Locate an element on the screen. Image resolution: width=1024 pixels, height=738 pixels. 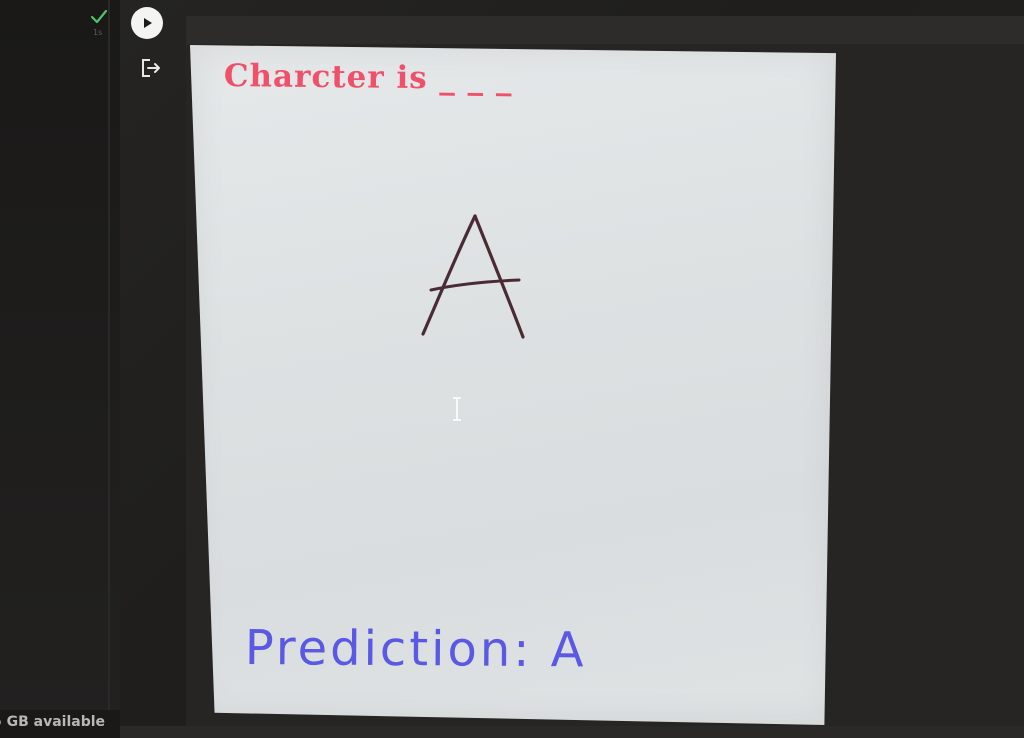
output-exit-icon is located at coordinates (151, 68).